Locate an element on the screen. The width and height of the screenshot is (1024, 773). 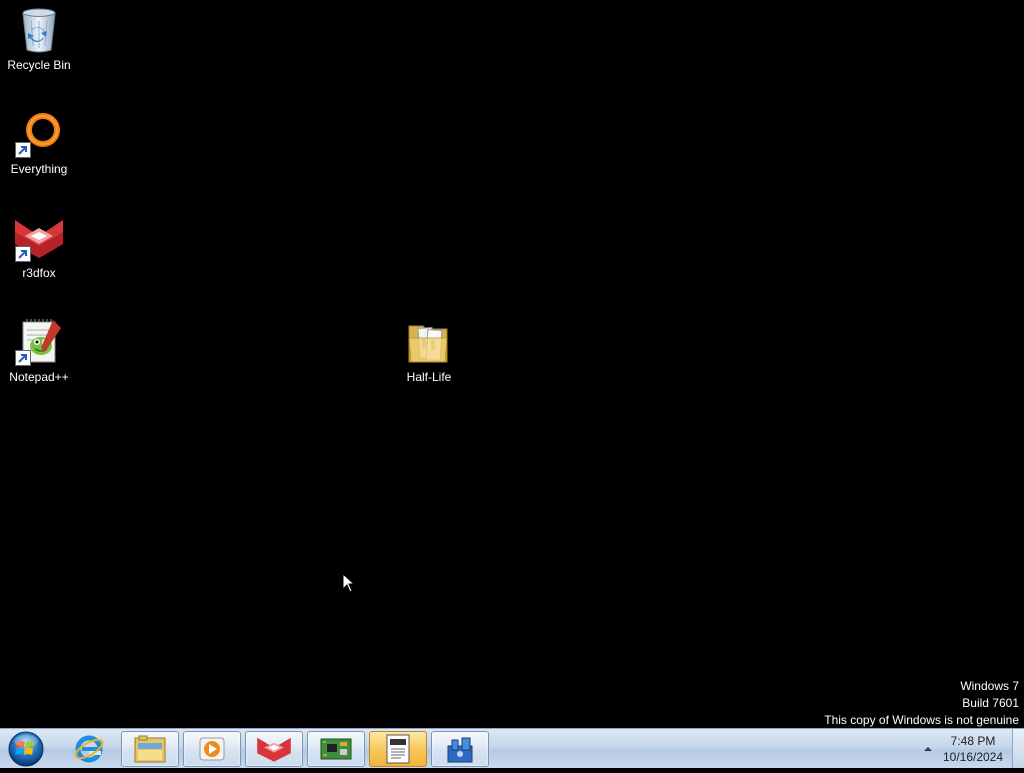
taskbar-button-remote-app is located at coordinates (460, 749).